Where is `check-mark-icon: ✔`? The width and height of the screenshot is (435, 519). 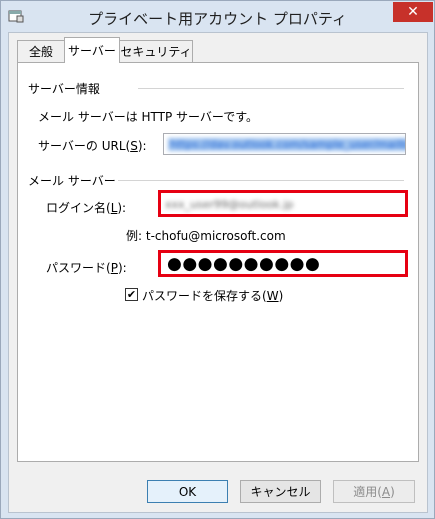
check-mark-icon: ✔ is located at coordinates (131, 294).